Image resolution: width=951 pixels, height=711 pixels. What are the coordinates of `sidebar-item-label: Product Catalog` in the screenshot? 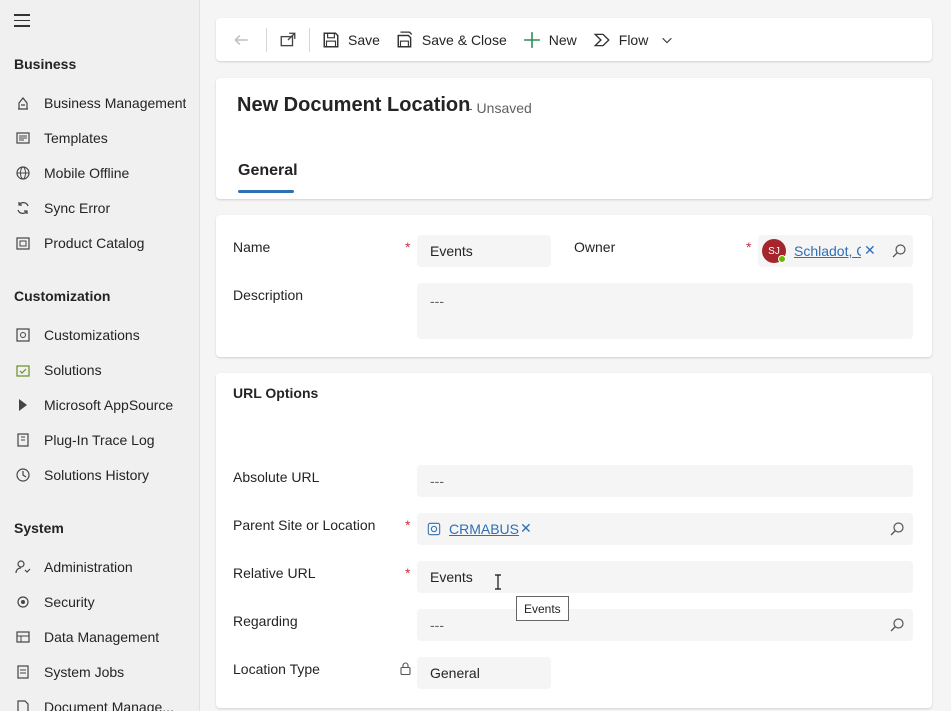 It's located at (94, 242).